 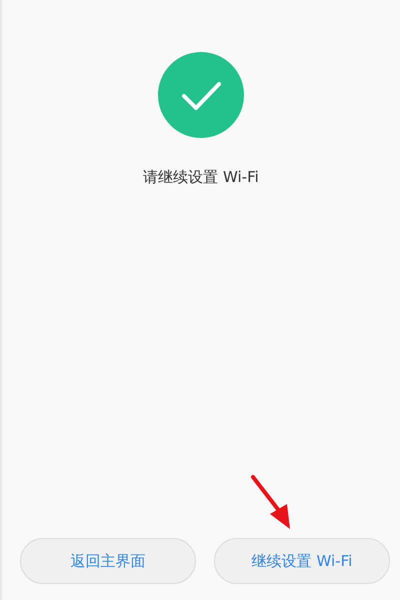 What do you see at coordinates (201, 177) in the screenshot?
I see `status-message: 请继续设置 Wi-Fi` at bounding box center [201, 177].